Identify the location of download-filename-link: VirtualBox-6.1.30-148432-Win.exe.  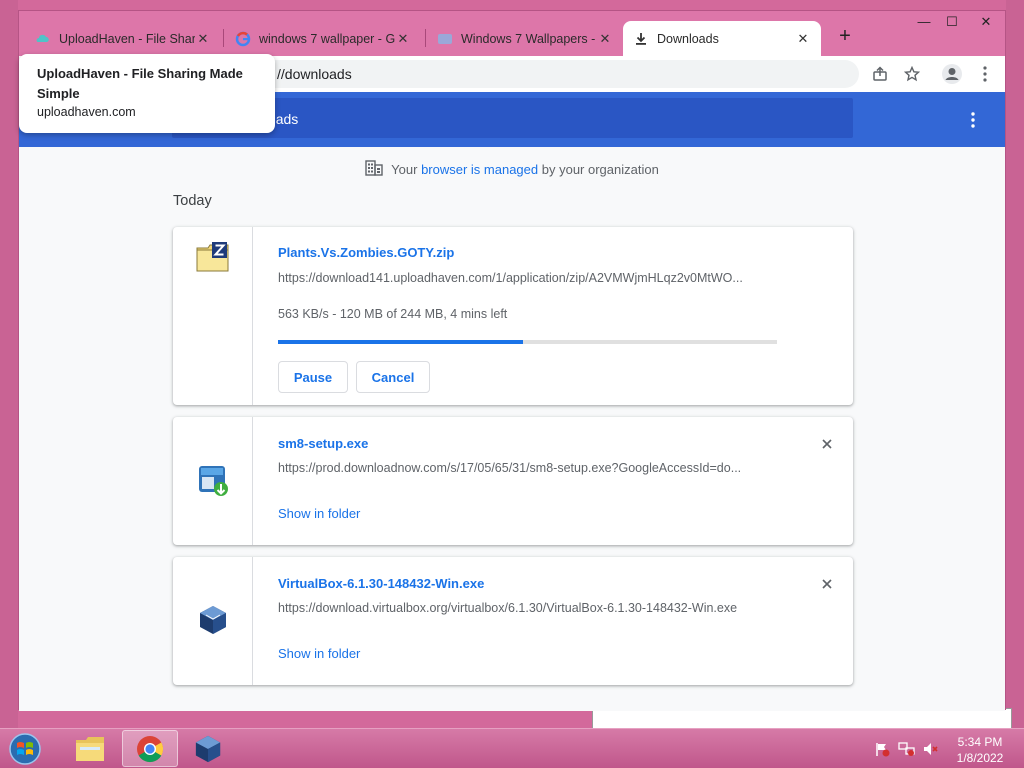
(381, 583).